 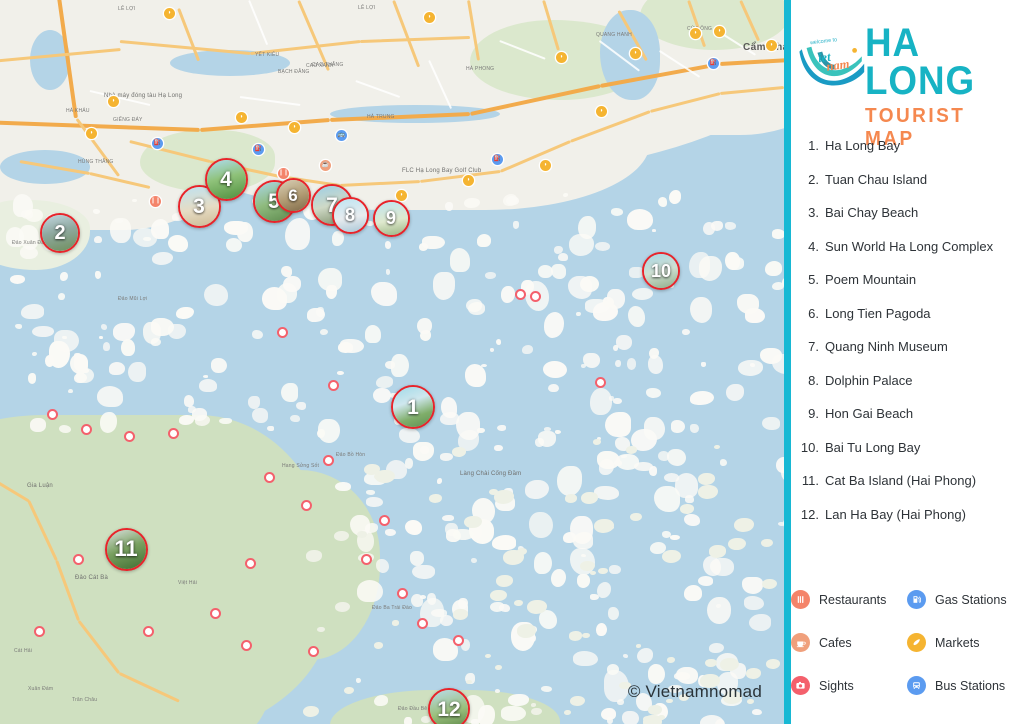 I want to click on map-marker-9: 9, so click(x=391, y=218).